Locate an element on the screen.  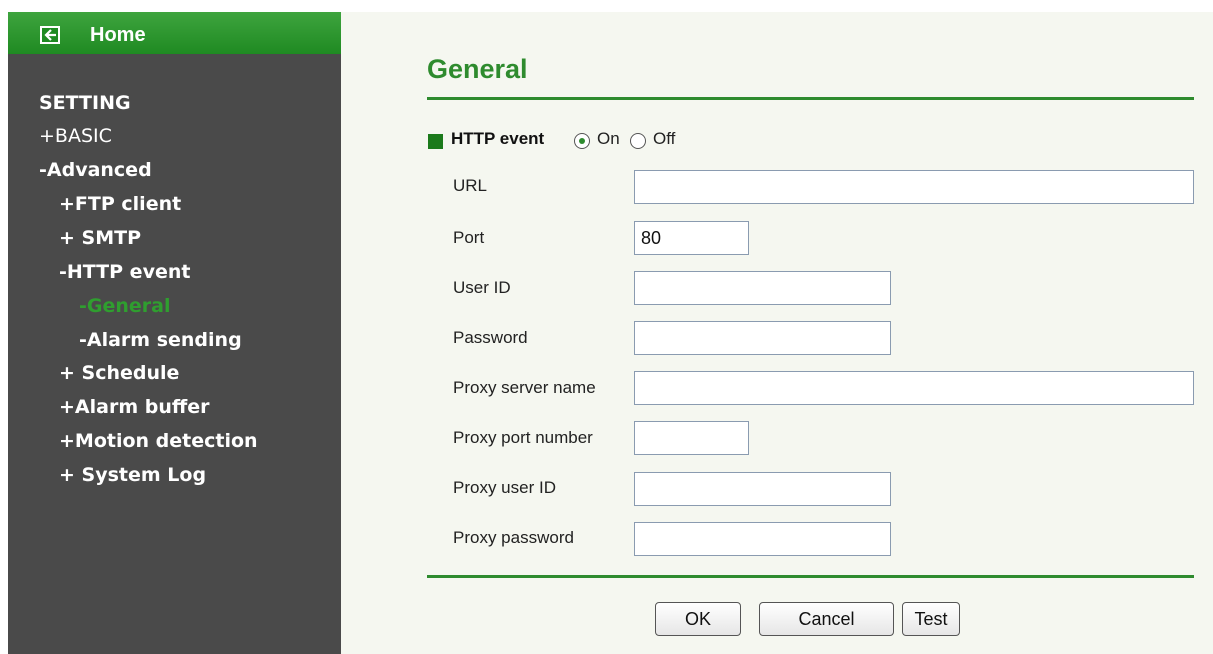
sidebar-heading-setting: SETTING is located at coordinates (85, 103).